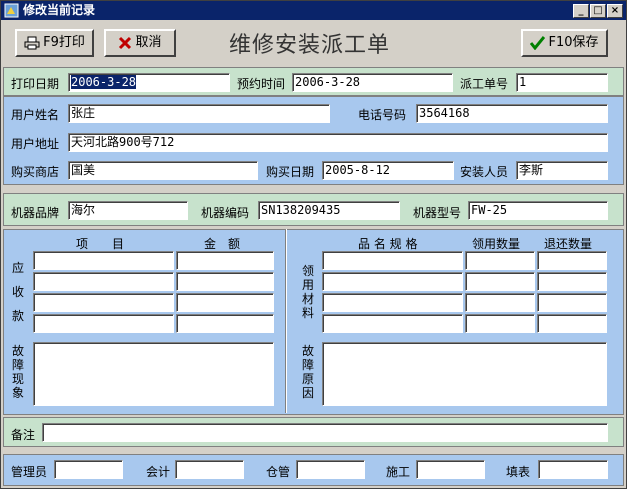 This screenshot has height=489, width=627. I want to click on accountant-field, so click(209, 469).